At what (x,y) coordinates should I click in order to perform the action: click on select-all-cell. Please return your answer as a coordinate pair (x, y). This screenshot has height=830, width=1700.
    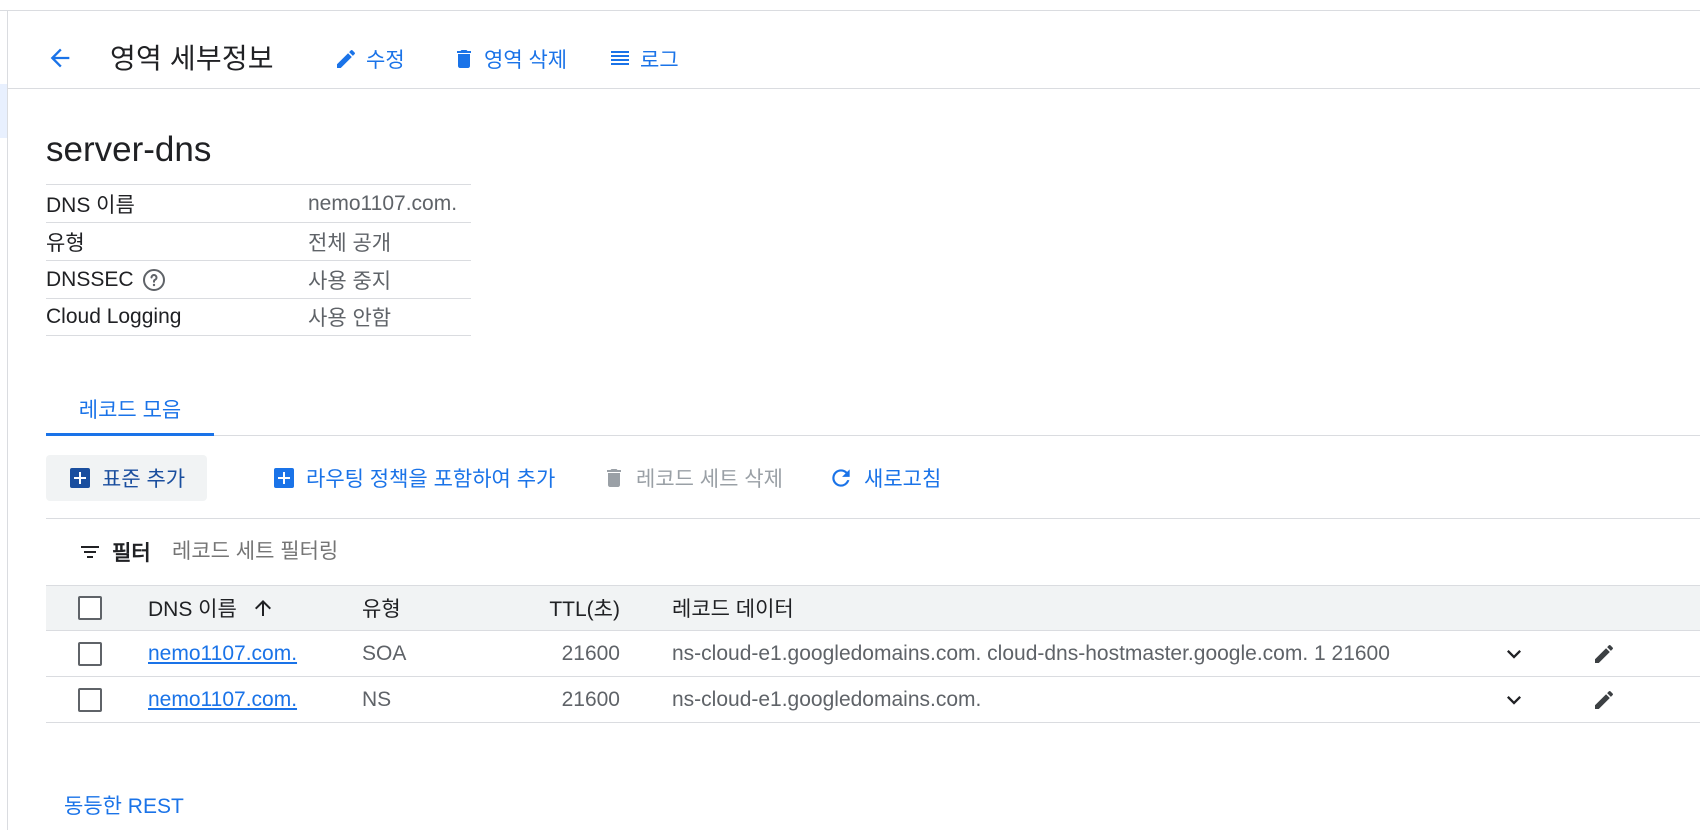
    Looking at the image, I should click on (90, 608).